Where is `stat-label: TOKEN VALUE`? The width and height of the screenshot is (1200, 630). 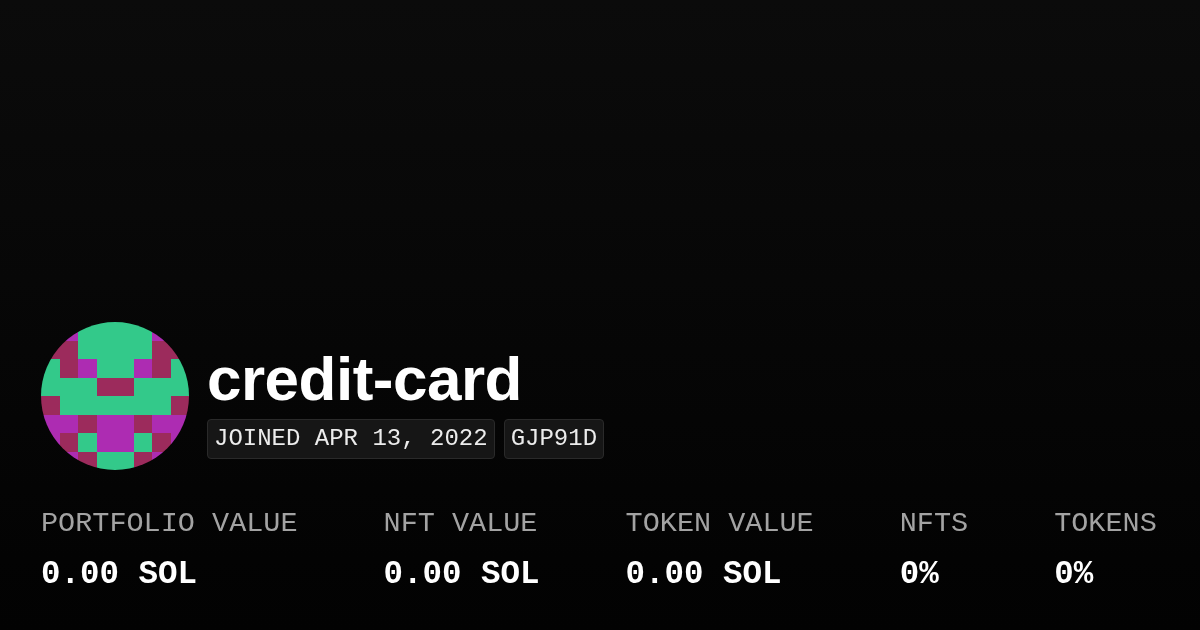 stat-label: TOKEN VALUE is located at coordinates (719, 524).